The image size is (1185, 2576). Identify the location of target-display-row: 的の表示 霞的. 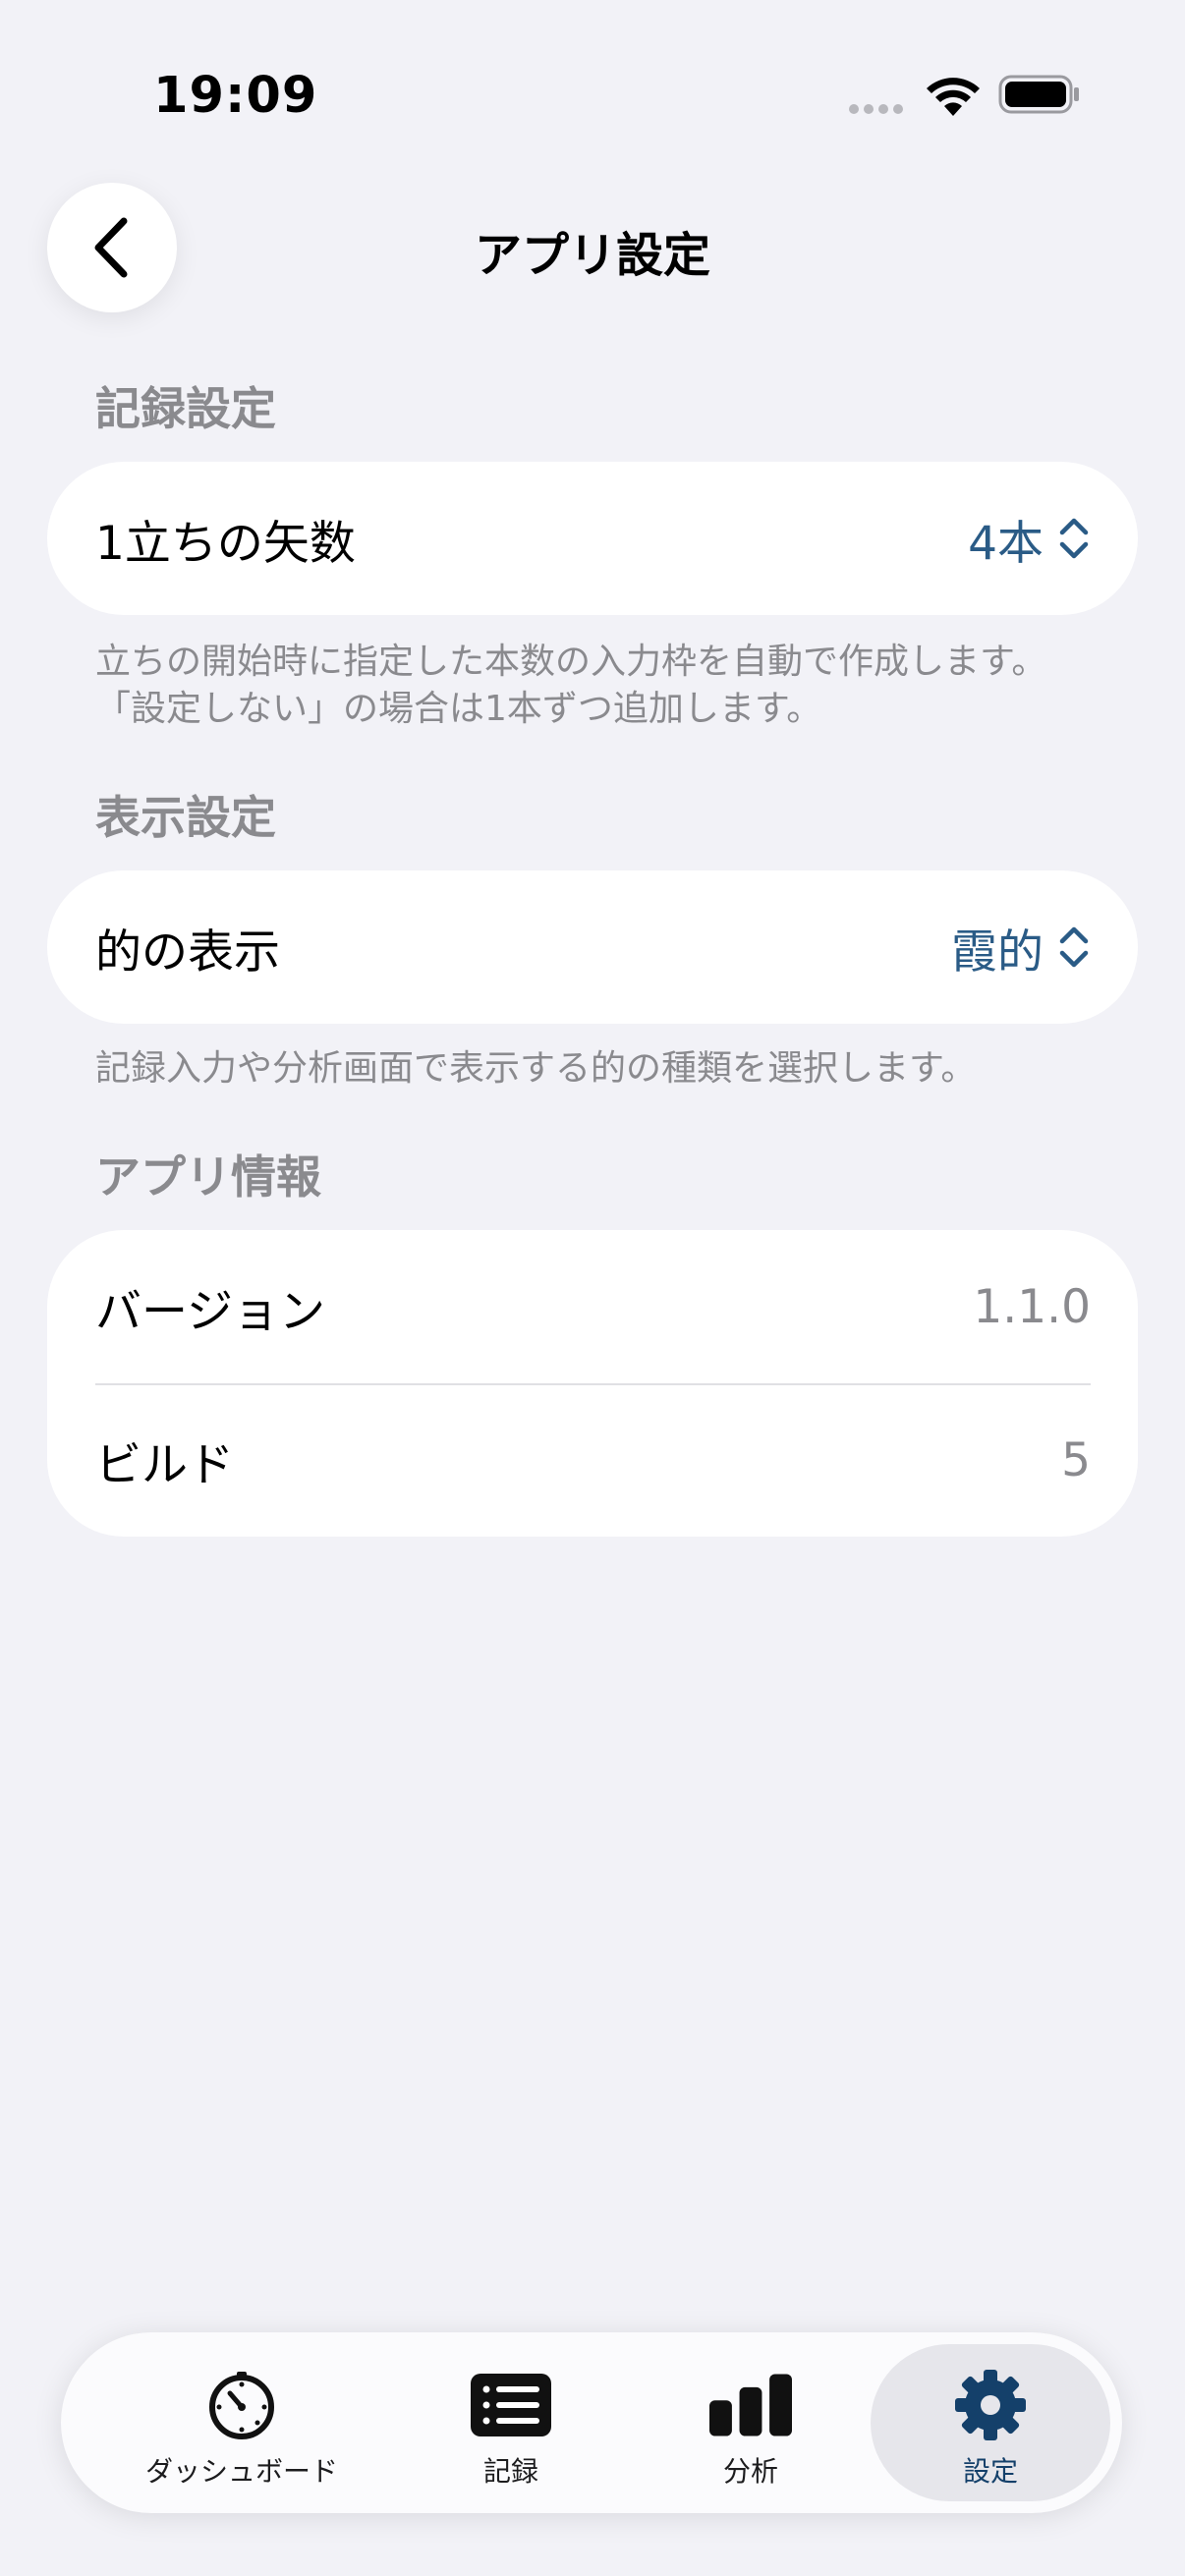
(592, 947).